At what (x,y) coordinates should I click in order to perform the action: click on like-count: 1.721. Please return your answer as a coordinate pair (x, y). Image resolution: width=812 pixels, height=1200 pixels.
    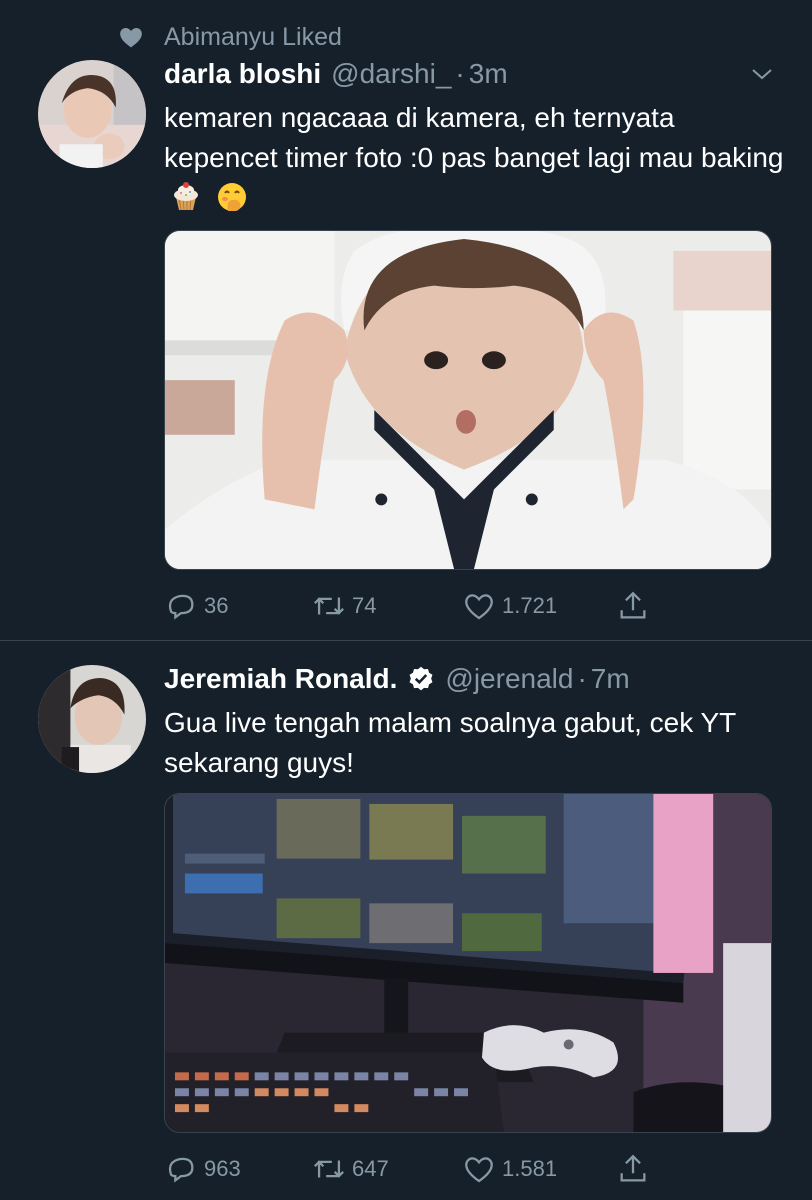
    Looking at the image, I should click on (530, 605).